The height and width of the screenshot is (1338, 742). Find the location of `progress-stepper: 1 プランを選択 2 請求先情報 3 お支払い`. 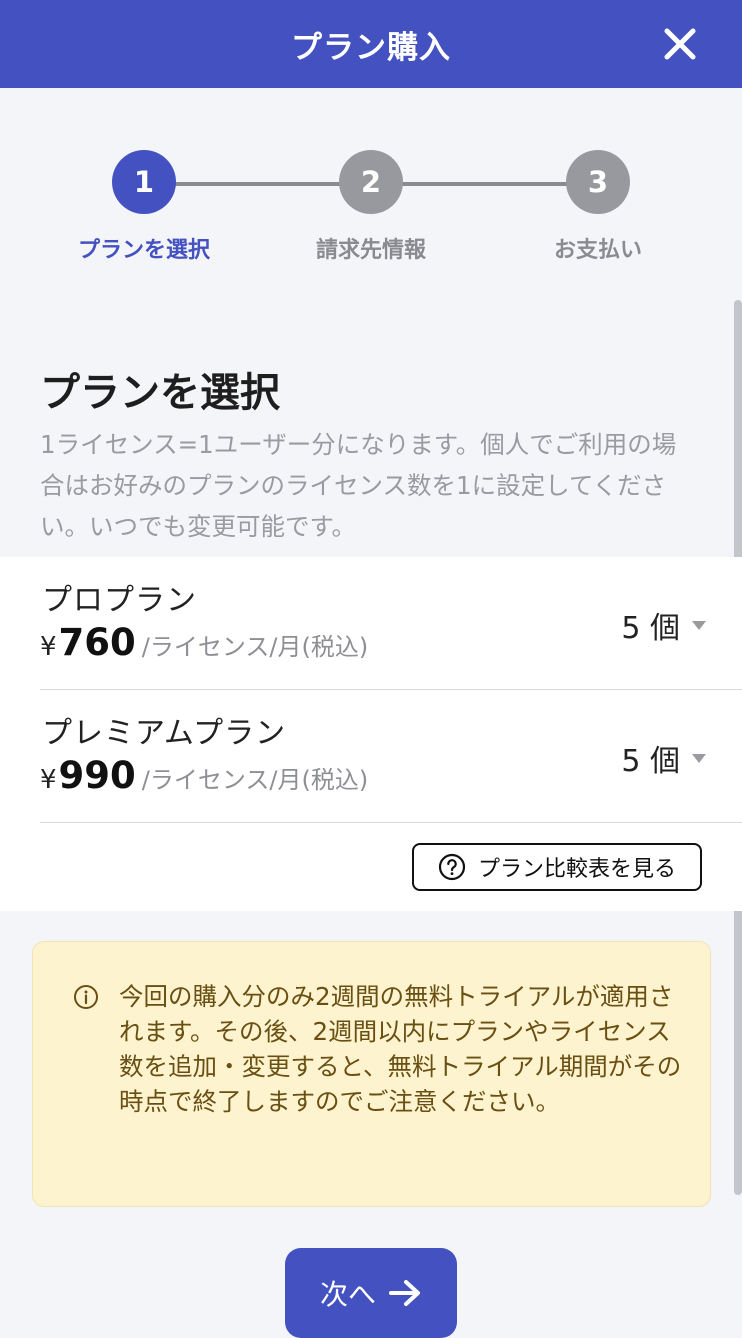

progress-stepper: 1 プランを選択 2 請求先情報 3 お支払い is located at coordinates (371, 215).